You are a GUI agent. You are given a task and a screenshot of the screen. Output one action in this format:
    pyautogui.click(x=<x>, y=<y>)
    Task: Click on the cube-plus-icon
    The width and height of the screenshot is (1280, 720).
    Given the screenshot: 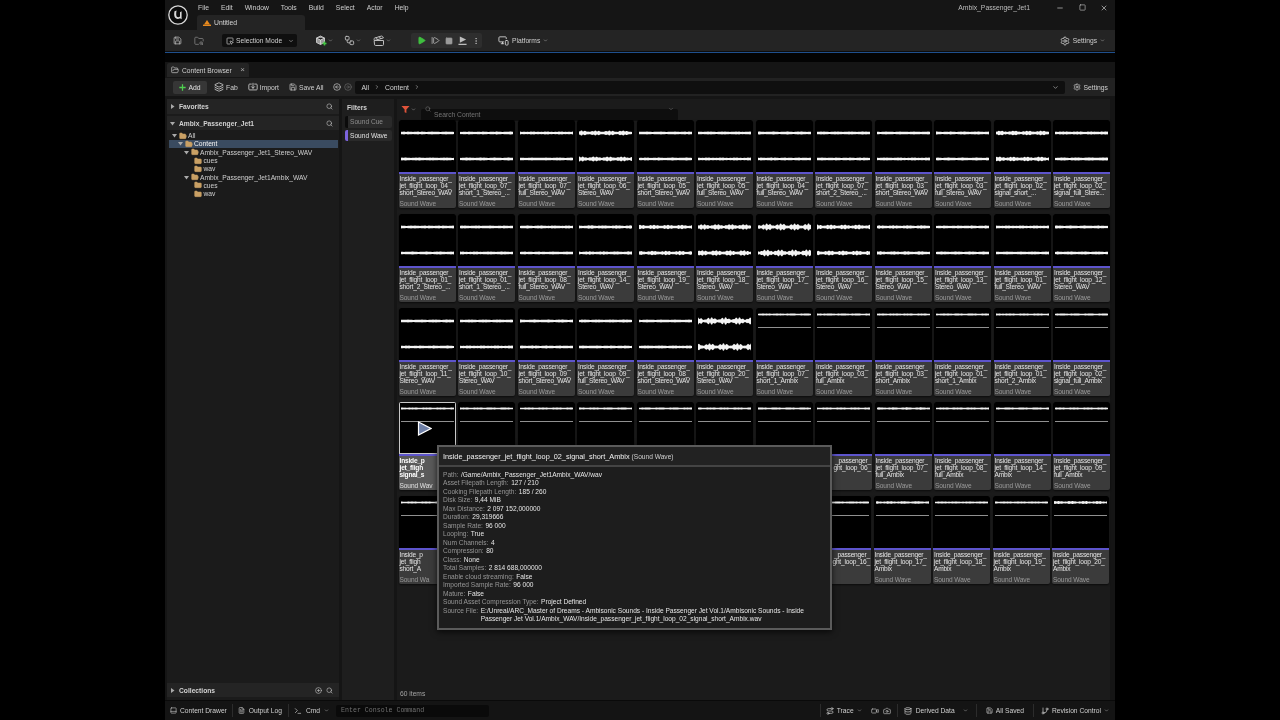 What is the action you would take?
    pyautogui.click(x=321, y=40)
    